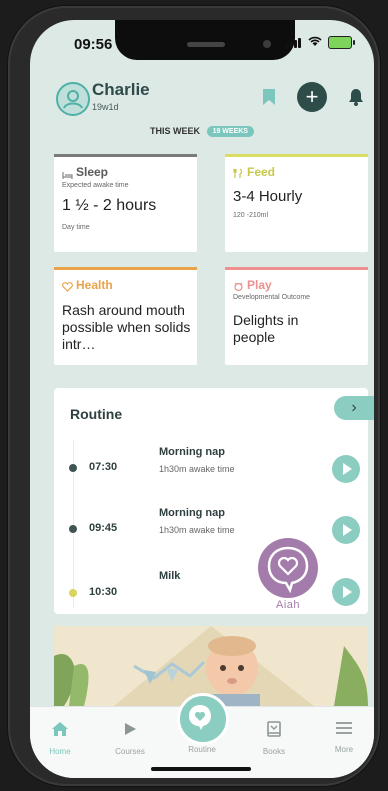  Describe the element at coordinates (230, 131) in the screenshot. I see `week-badge: 19 WEEKS` at that location.